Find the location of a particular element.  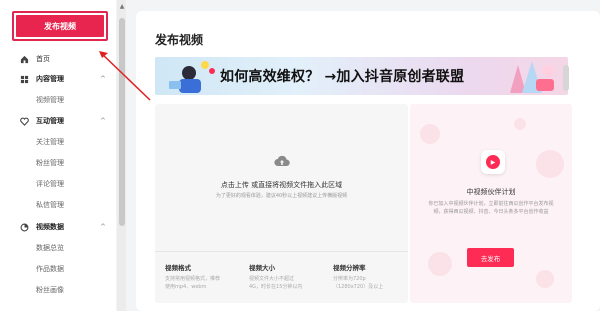

sidebar-item-label: 数据总览 is located at coordinates (50, 248).